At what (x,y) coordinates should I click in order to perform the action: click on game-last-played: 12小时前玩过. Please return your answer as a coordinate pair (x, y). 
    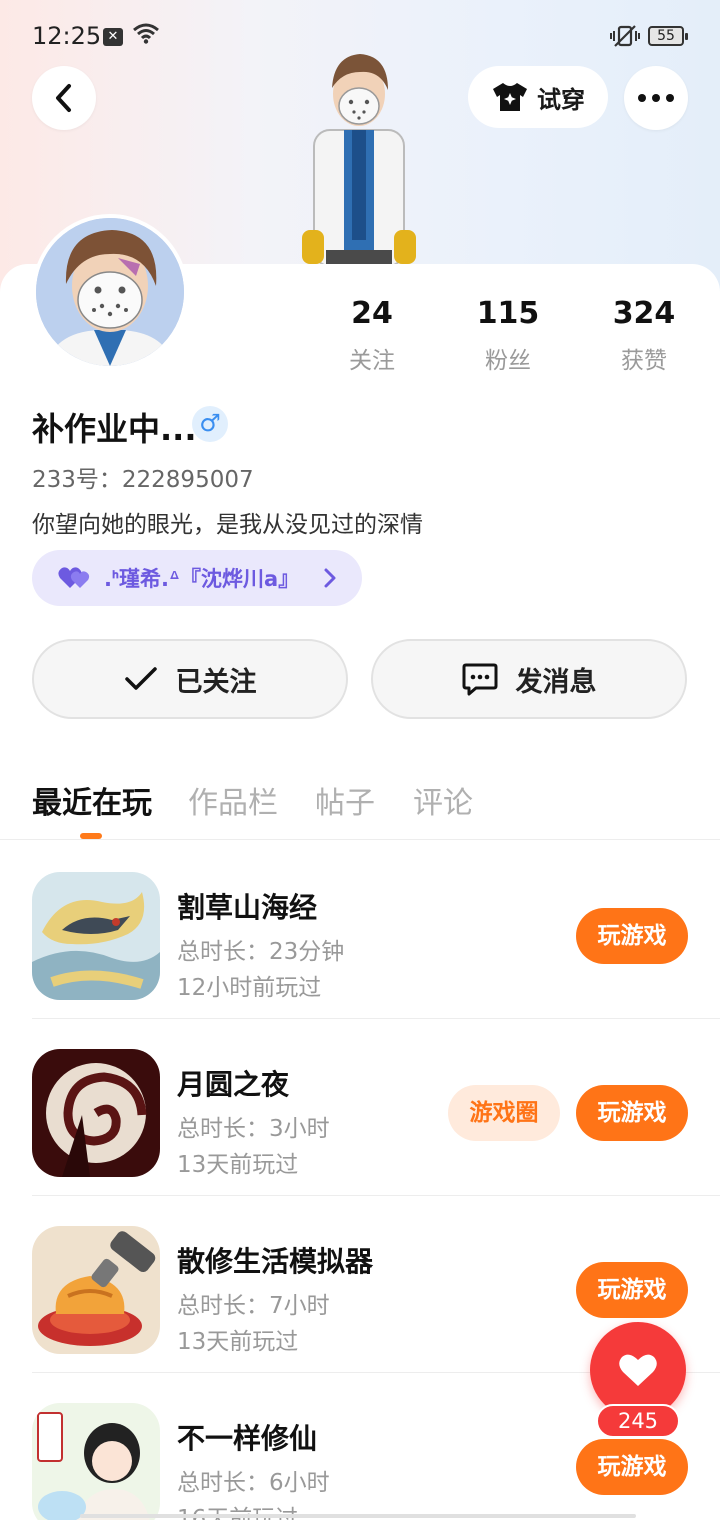
    Looking at the image, I should click on (249, 988).